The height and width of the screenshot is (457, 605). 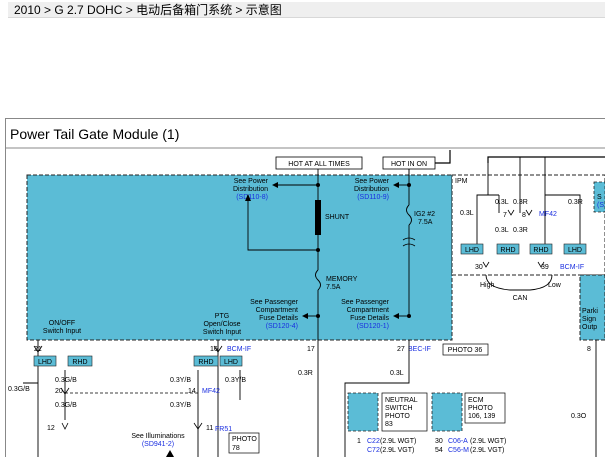 What do you see at coordinates (192, 391) in the screenshot?
I see `mid-pin-14: 14` at bounding box center [192, 391].